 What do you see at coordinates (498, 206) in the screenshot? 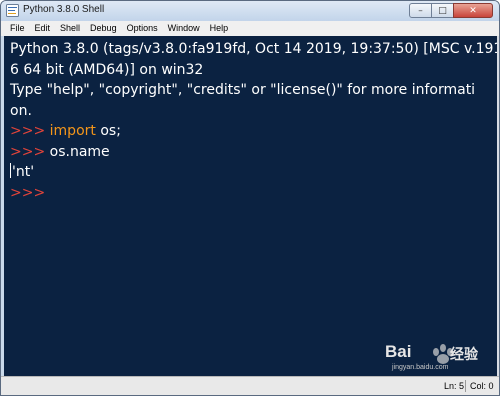
I see `vertical-scrollbar` at bounding box center [498, 206].